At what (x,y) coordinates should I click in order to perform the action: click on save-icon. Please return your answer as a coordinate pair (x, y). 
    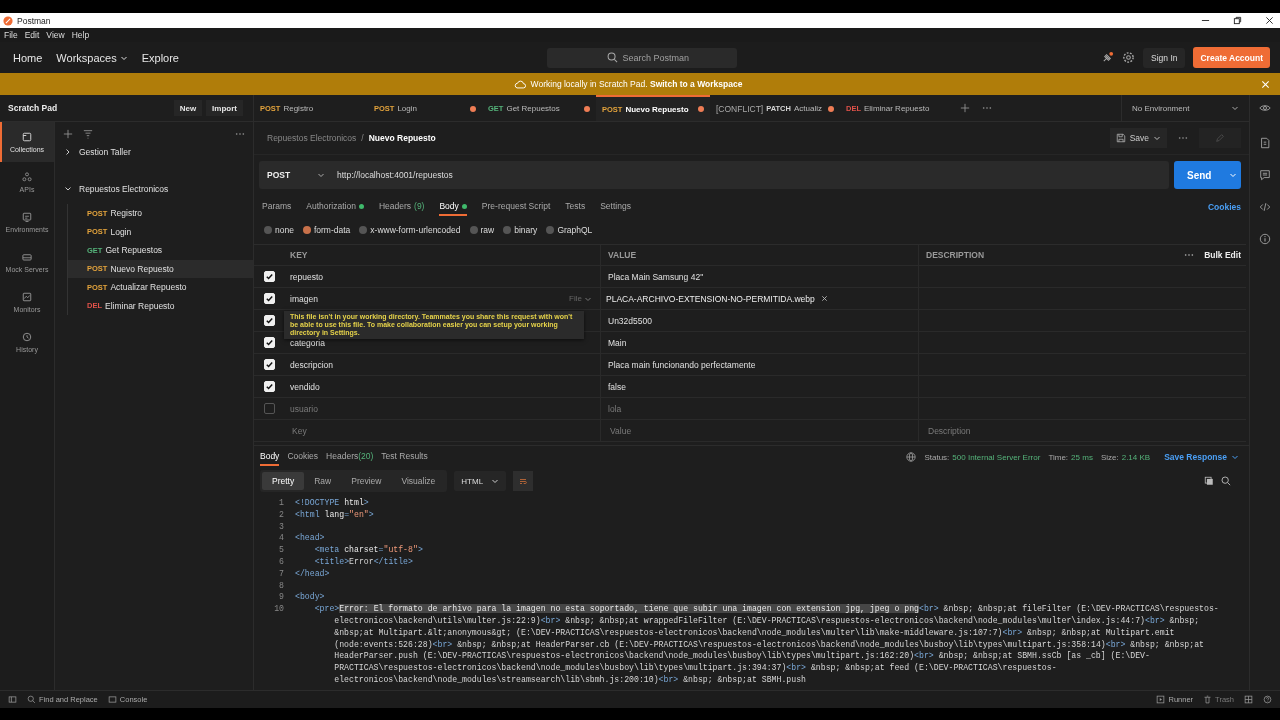
    Looking at the image, I should click on (1120, 138).